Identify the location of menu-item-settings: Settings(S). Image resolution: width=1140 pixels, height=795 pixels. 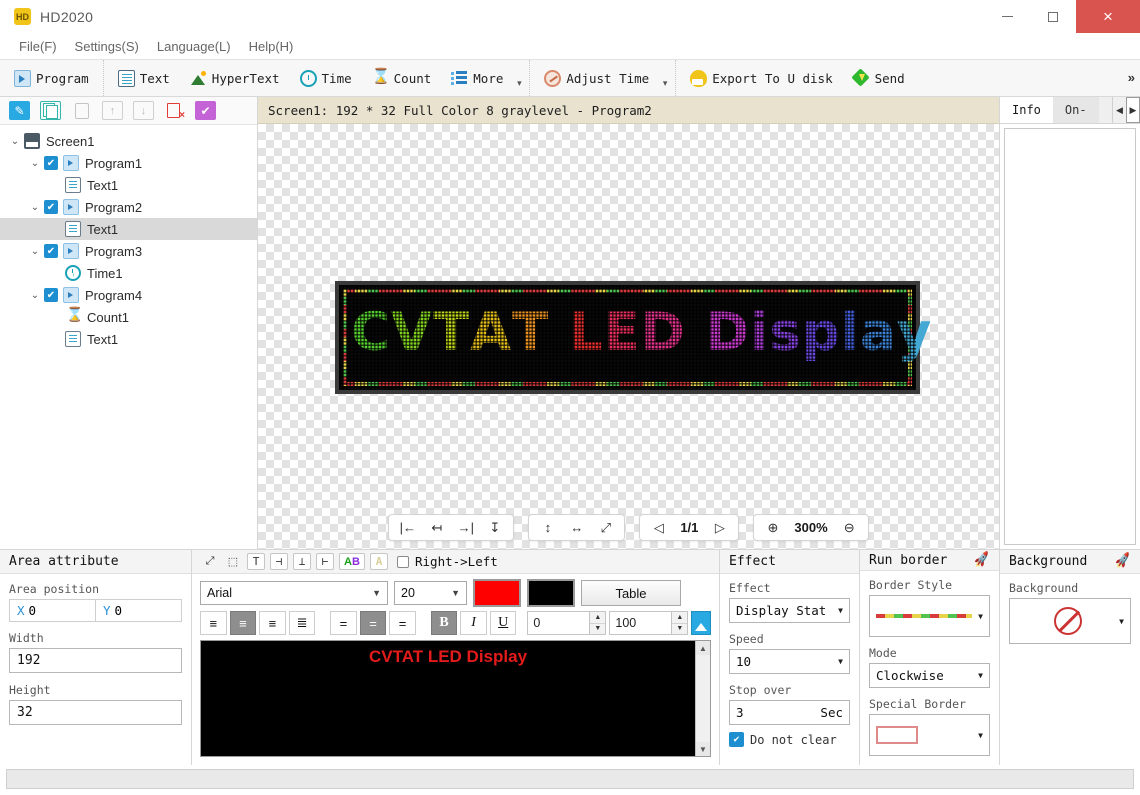
(107, 46).